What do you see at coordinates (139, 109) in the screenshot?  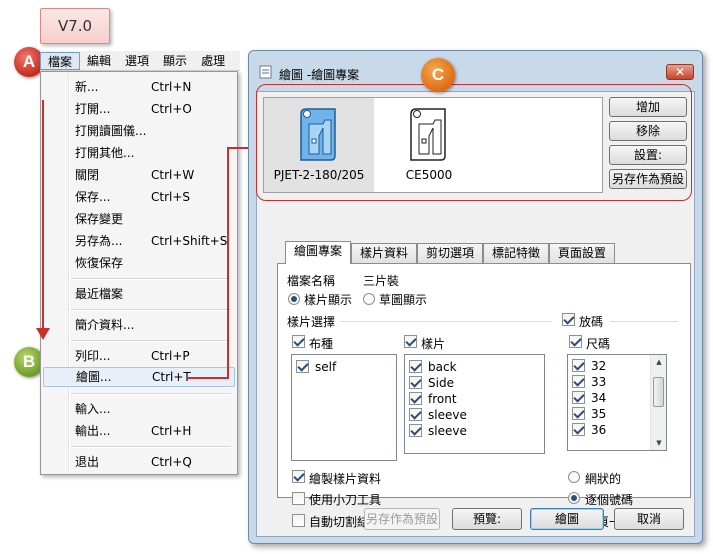 I see `menu-item-open: 打開... Ctrl+O` at bounding box center [139, 109].